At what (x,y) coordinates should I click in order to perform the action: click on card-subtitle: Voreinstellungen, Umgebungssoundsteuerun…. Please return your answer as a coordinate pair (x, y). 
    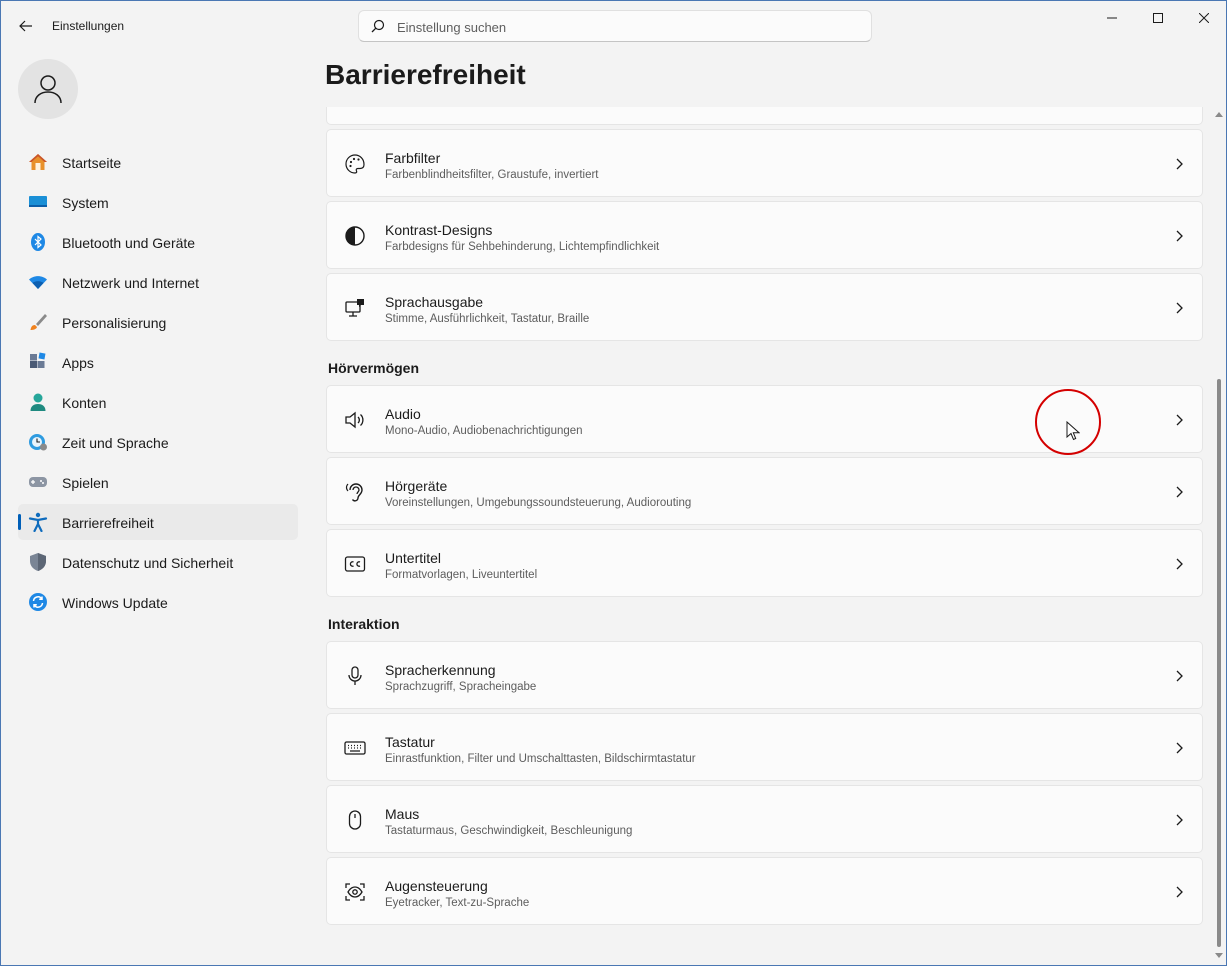
    Looking at the image, I should click on (538, 503).